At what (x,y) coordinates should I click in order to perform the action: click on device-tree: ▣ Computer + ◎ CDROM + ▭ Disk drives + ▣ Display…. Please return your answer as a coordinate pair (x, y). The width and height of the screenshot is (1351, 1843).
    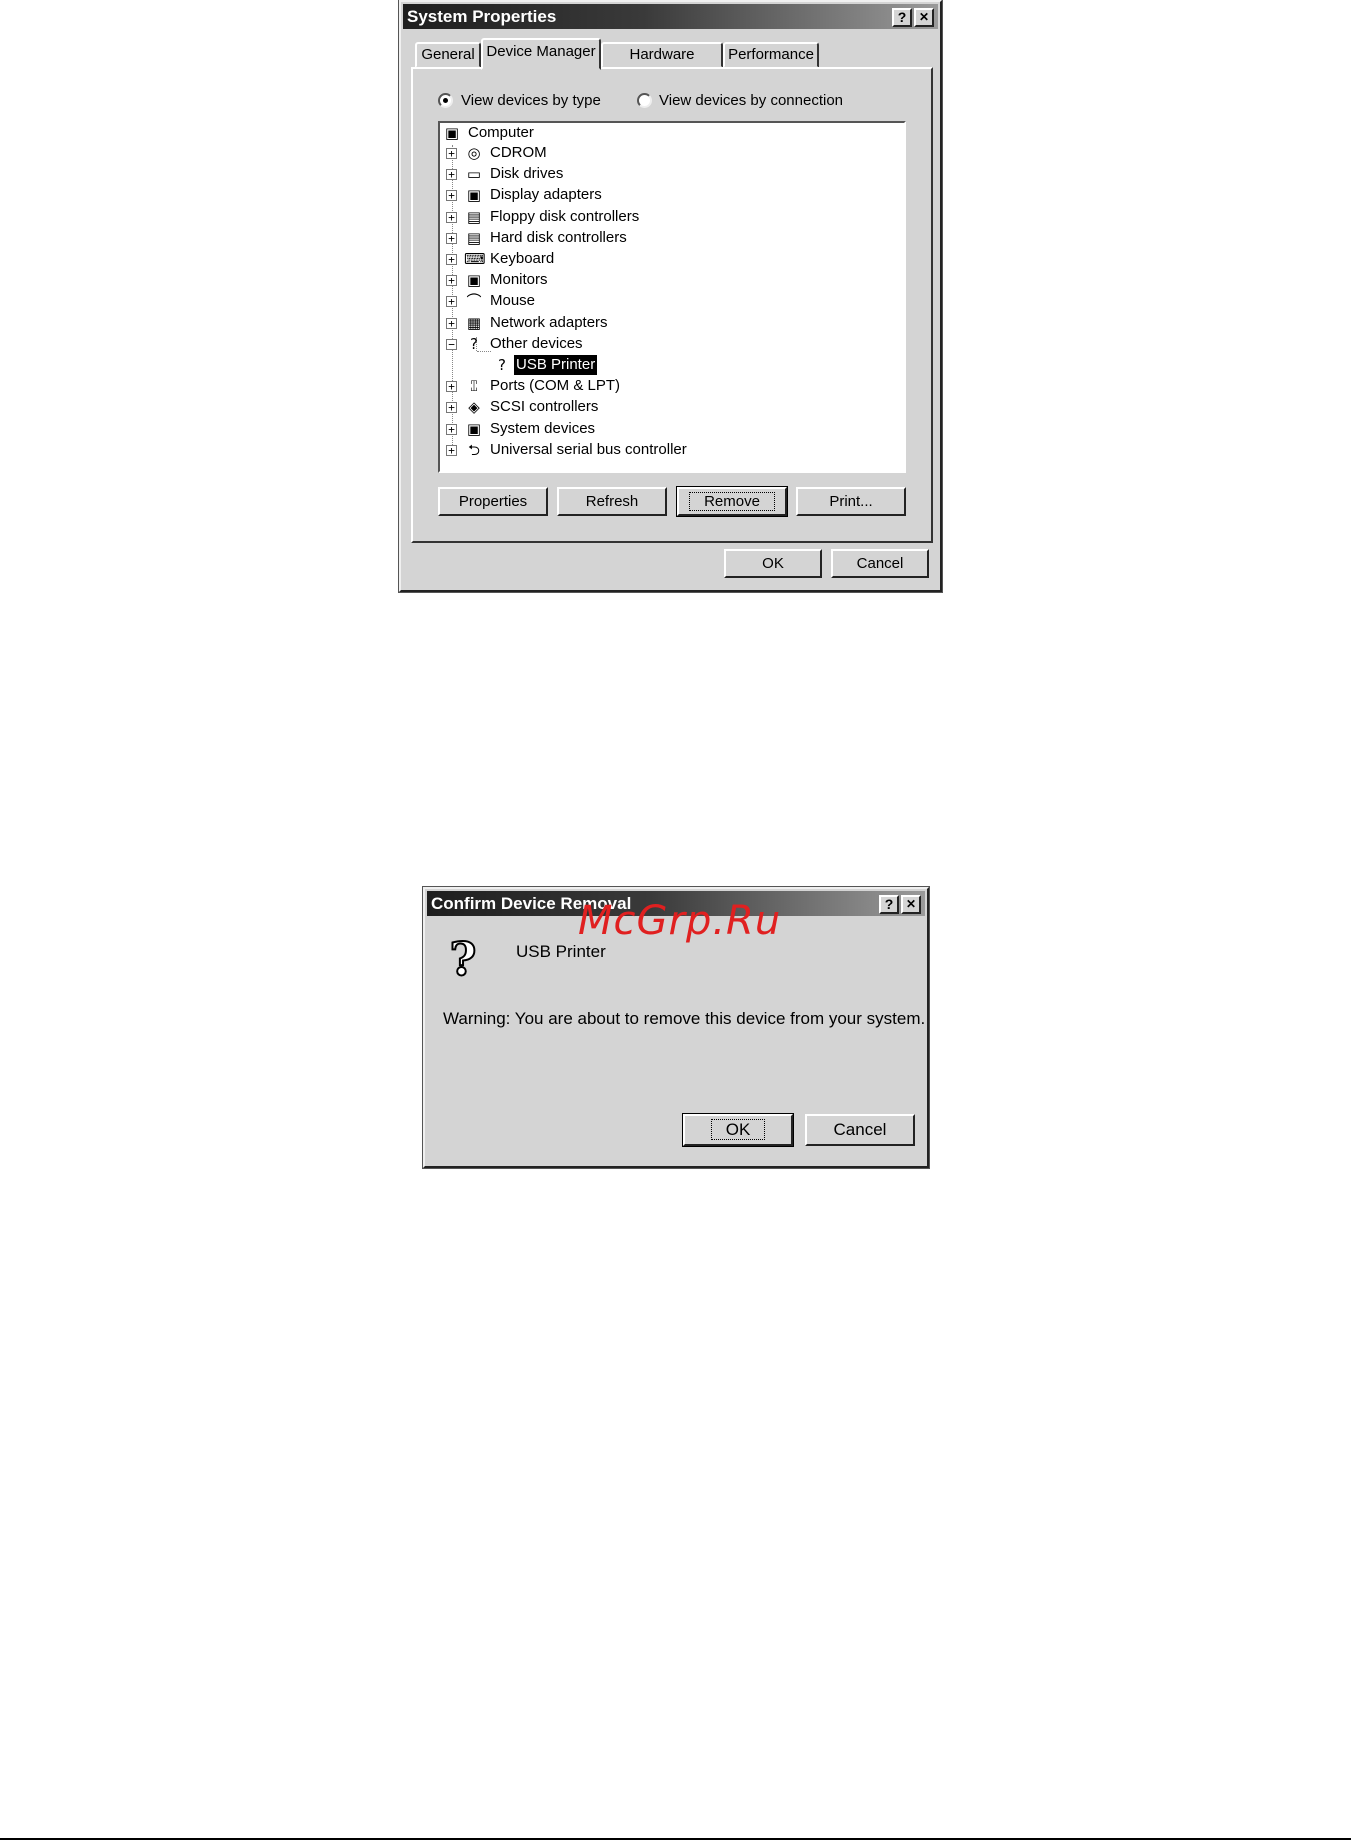
    Looking at the image, I should click on (672, 297).